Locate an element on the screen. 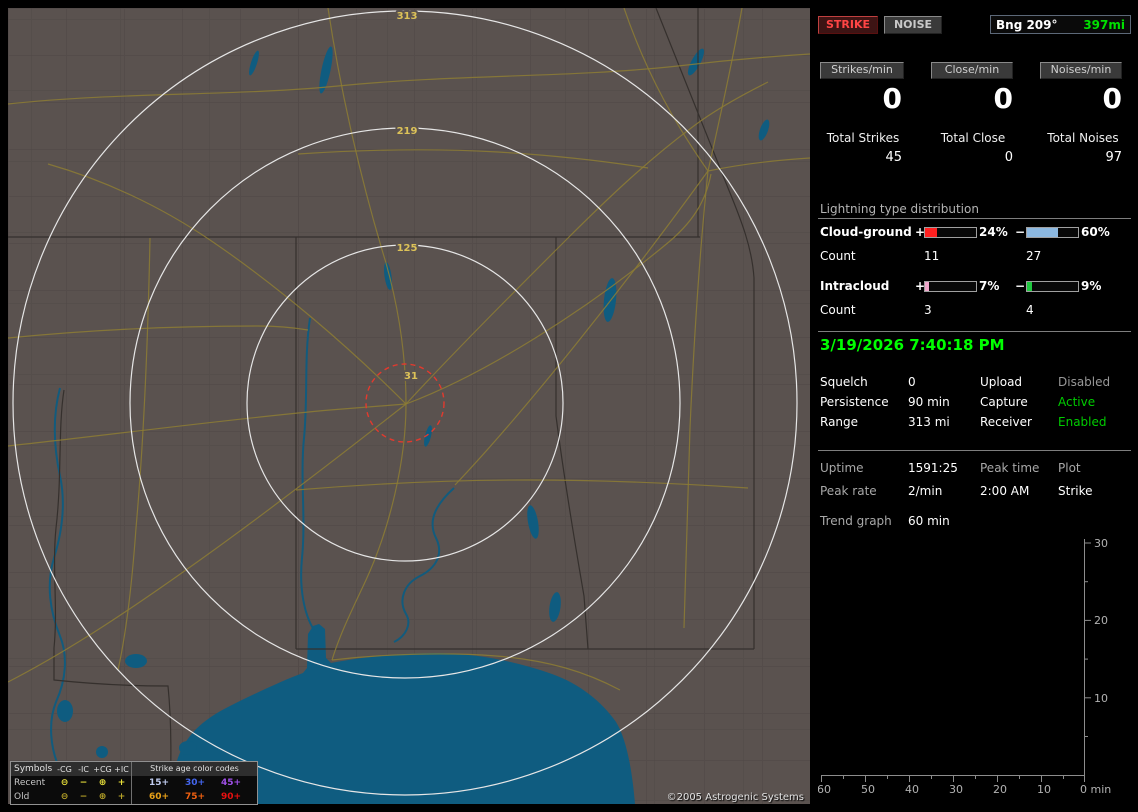 The height and width of the screenshot is (812, 1138). upload-label: Upload is located at coordinates (1001, 382).